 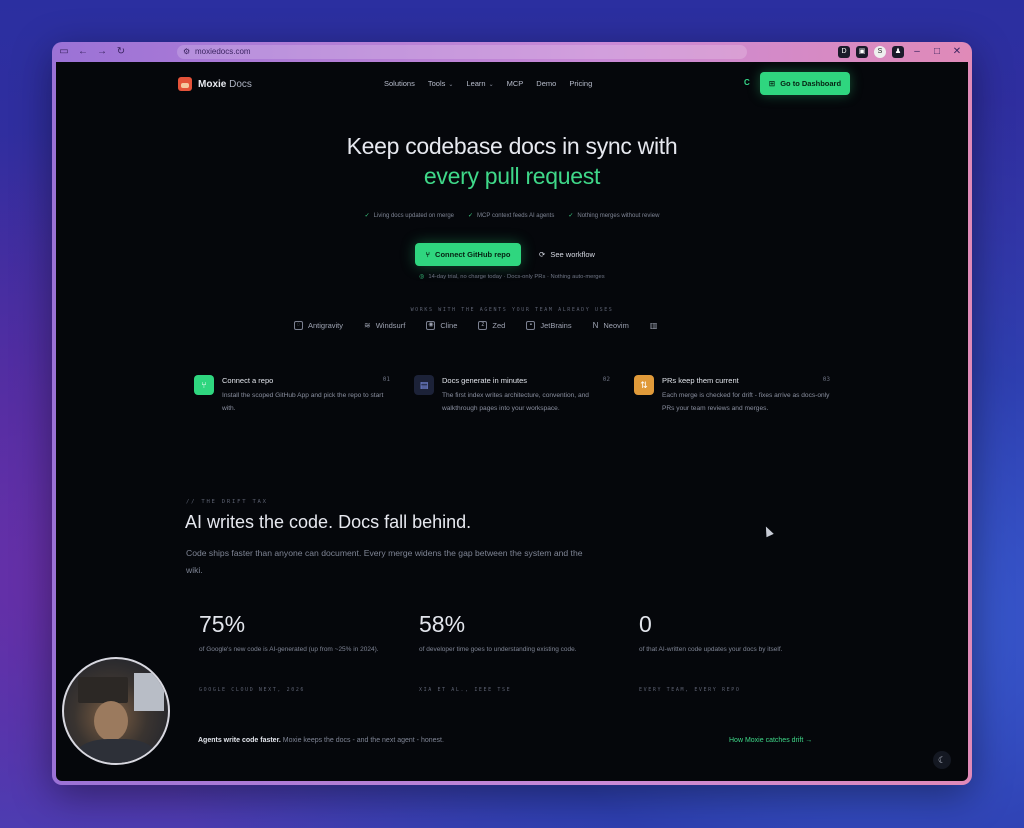 I want to click on nav-item-solutions: Solutions, so click(x=399, y=83).